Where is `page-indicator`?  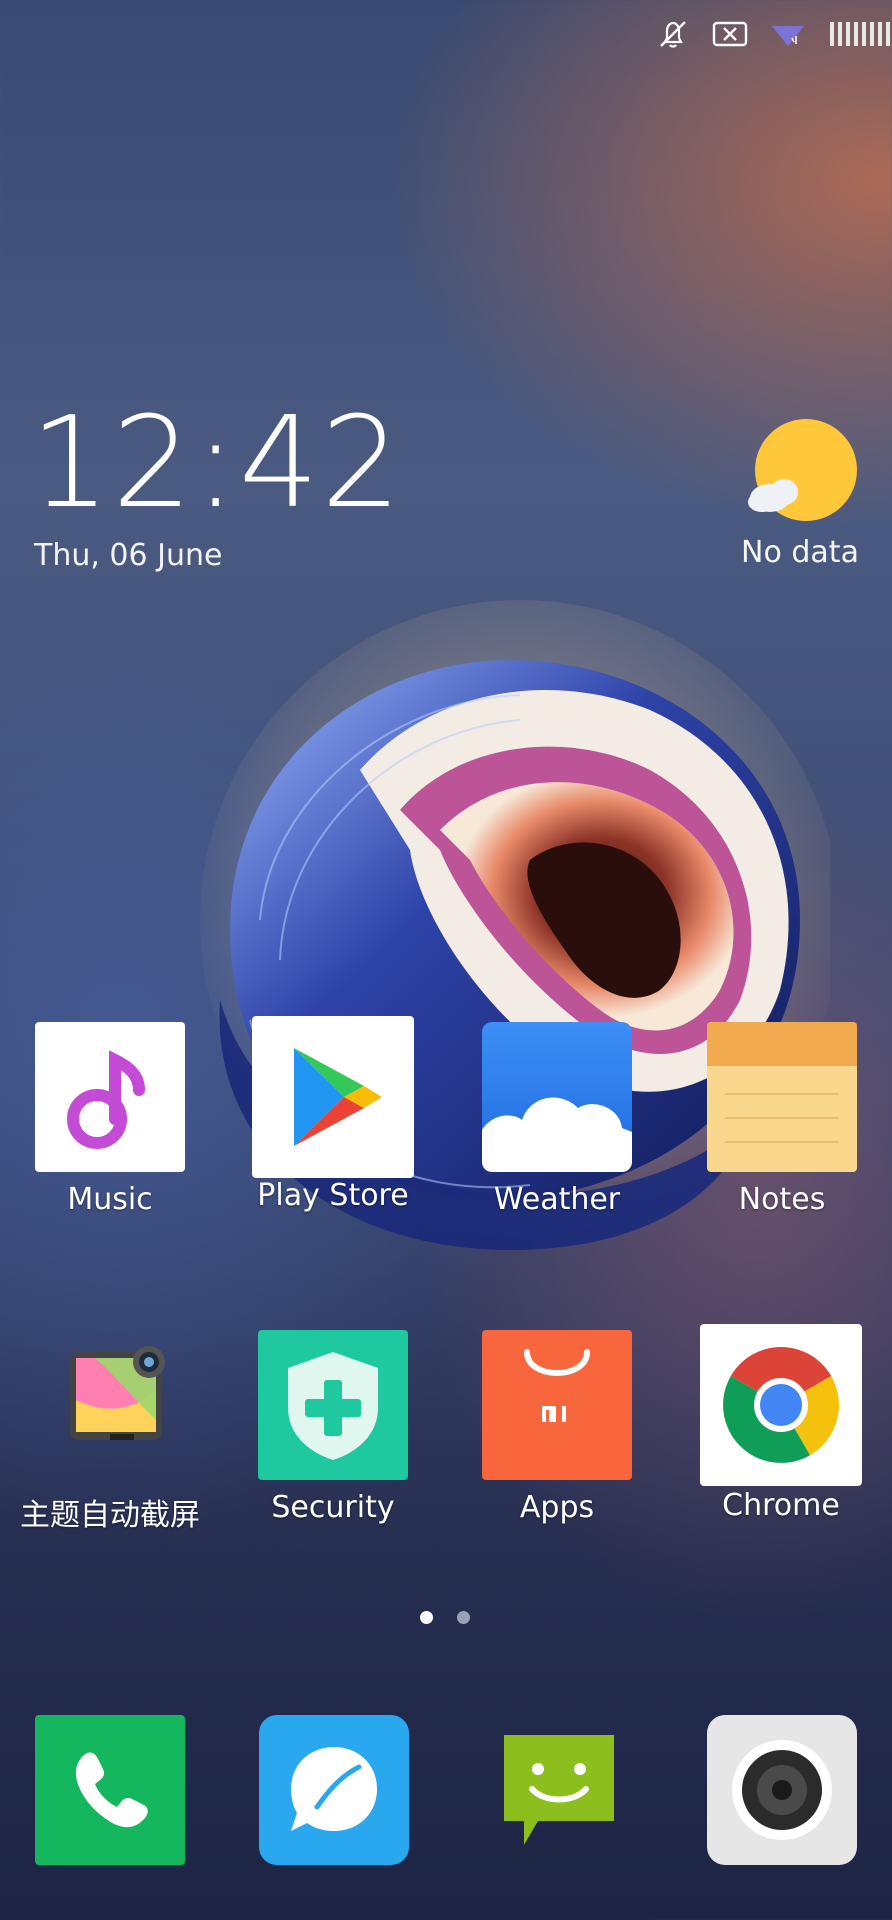
page-indicator is located at coordinates (446, 1617).